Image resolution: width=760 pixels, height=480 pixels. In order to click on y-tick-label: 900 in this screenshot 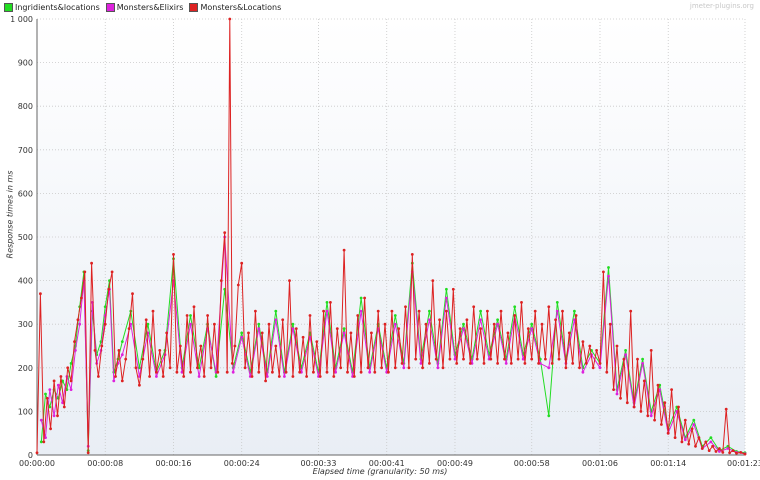, I will do `click(25, 63)`.